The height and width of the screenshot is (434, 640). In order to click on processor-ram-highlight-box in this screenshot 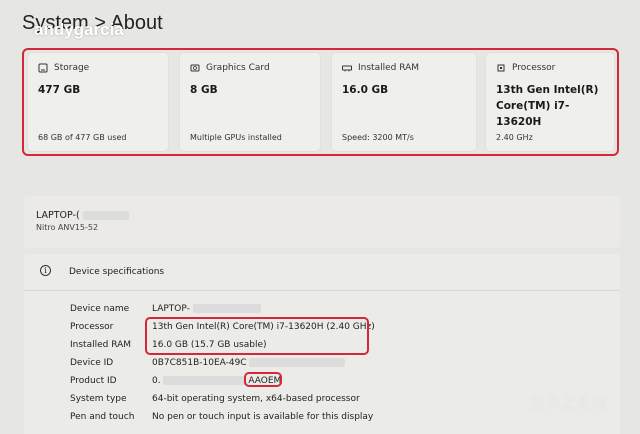, I will do `click(257, 336)`.